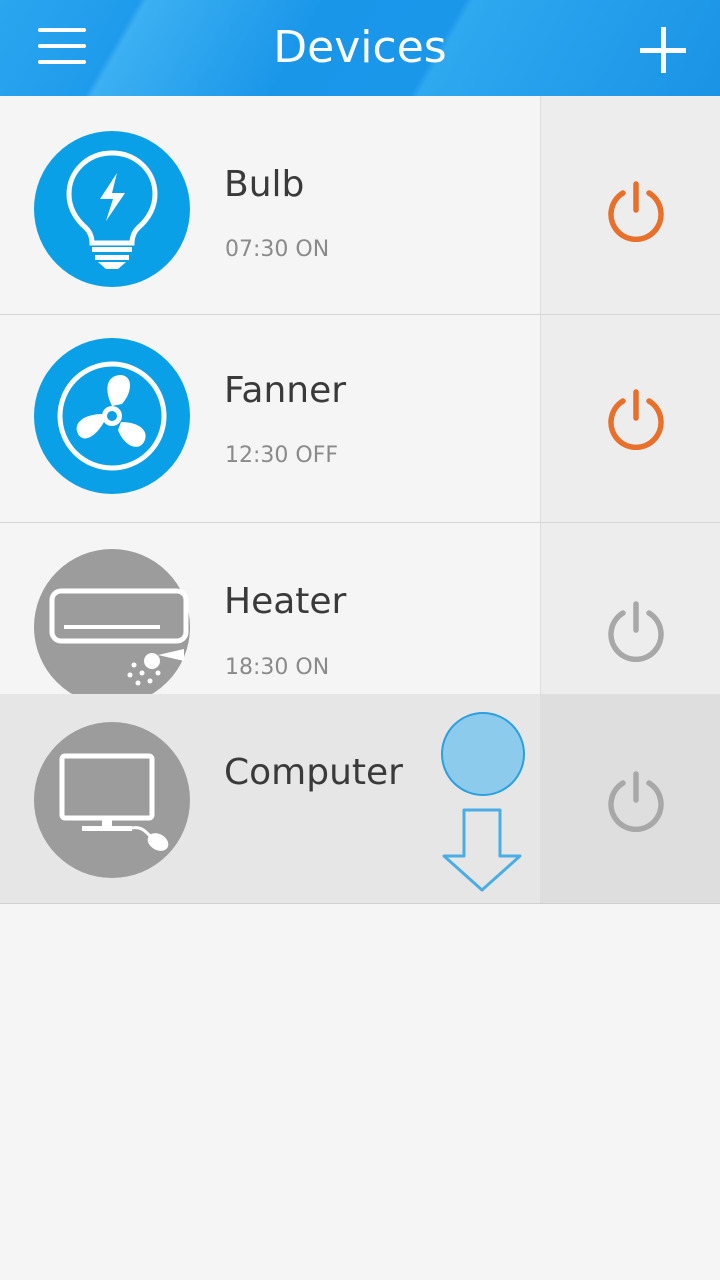 The height and width of the screenshot is (1280, 720). Describe the element at coordinates (277, 667) in the screenshot. I see `device-schedule: 18:30 ON` at that location.